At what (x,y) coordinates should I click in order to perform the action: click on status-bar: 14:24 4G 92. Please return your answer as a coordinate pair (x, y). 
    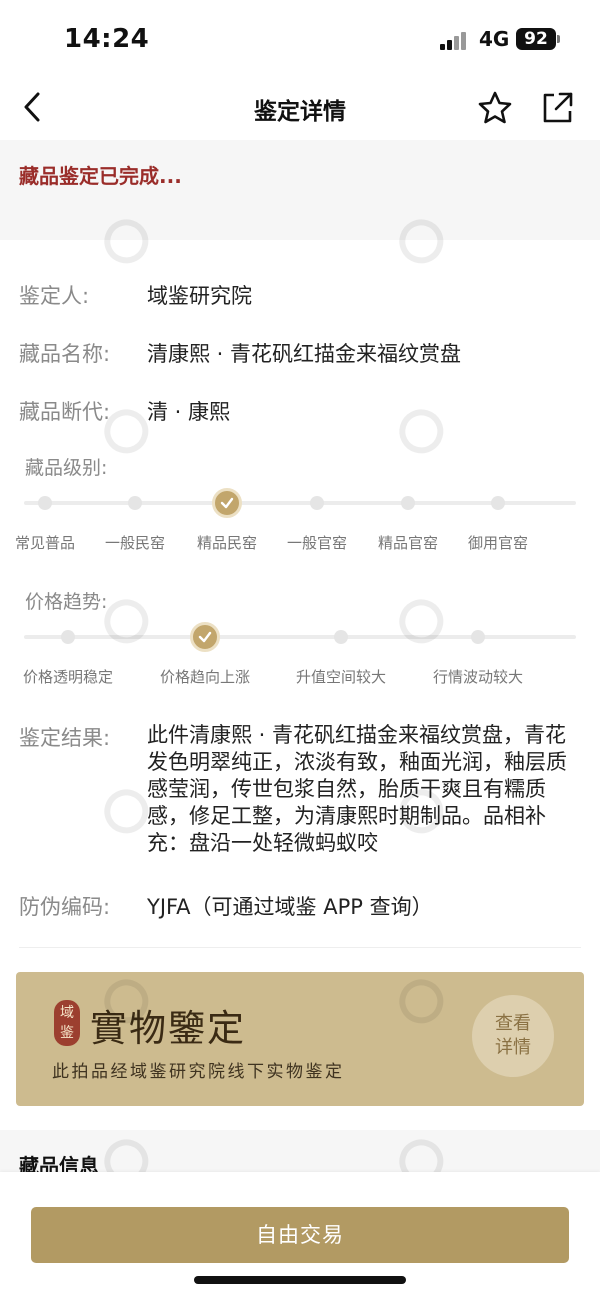
    Looking at the image, I should click on (300, 40).